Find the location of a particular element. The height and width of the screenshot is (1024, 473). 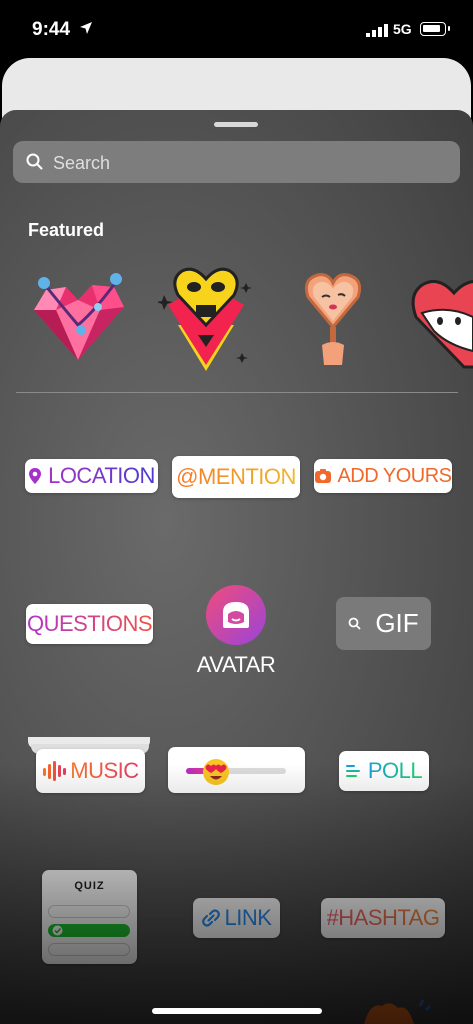

featured-sticker-heart-mirror is located at coordinates (333, 320).